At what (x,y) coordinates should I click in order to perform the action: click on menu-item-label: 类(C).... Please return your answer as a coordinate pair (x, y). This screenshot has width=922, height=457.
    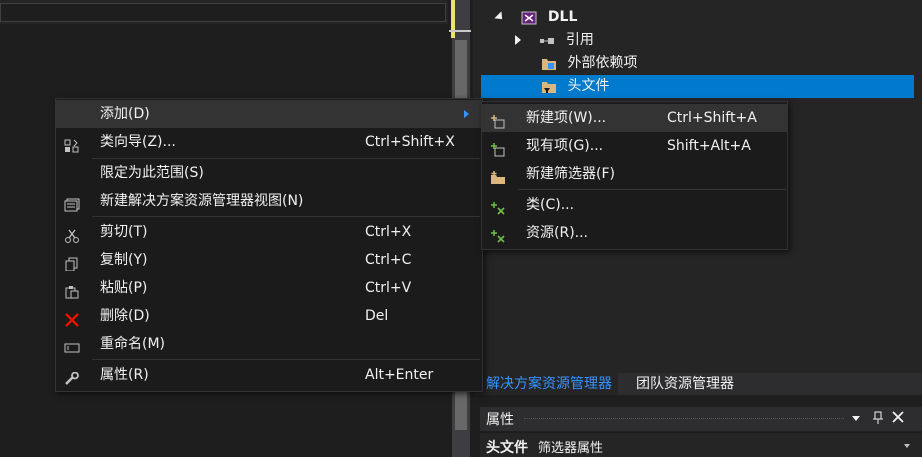
    Looking at the image, I should click on (550, 205).